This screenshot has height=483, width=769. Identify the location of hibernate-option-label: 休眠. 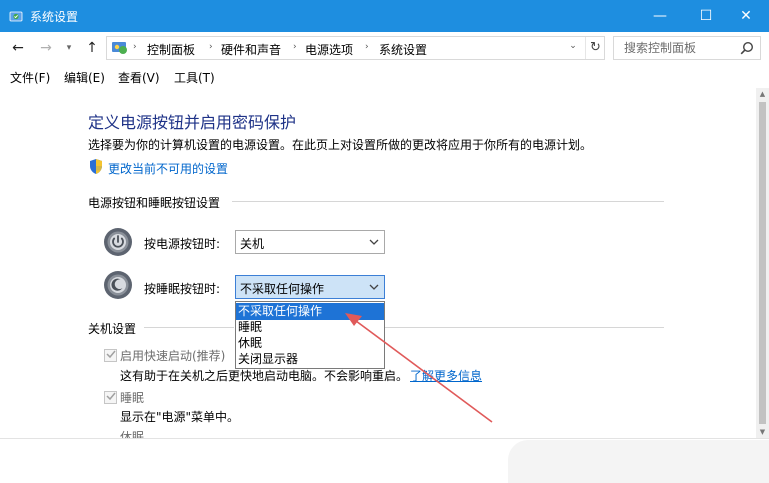
(132, 434).